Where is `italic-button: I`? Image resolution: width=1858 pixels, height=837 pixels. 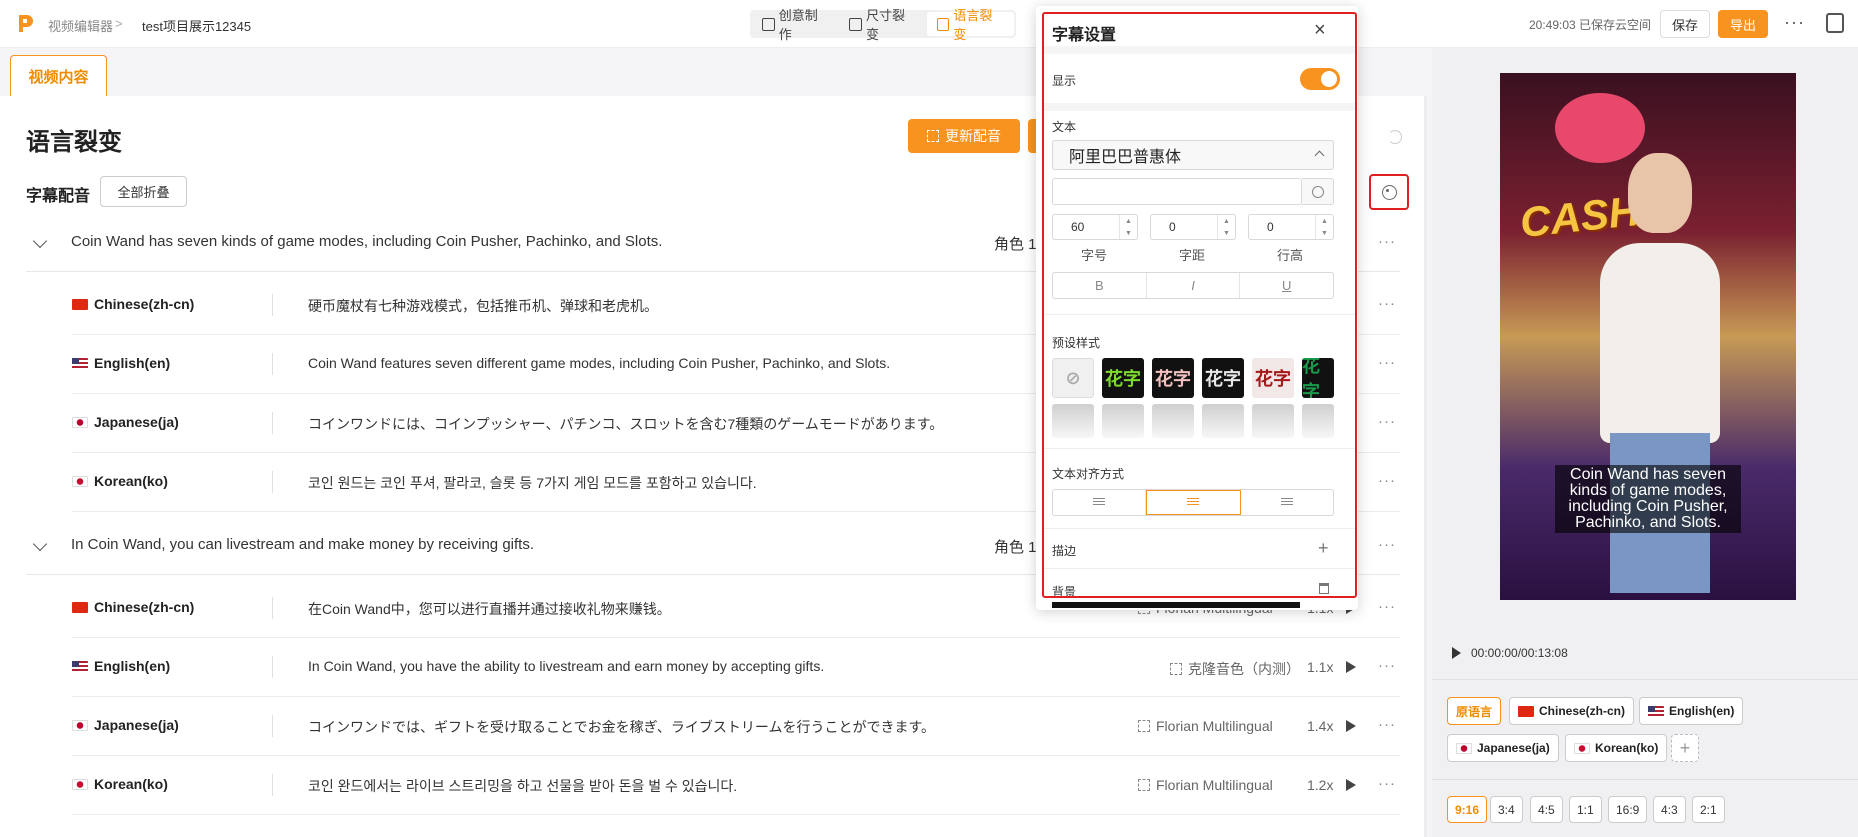 italic-button: I is located at coordinates (1194, 285).